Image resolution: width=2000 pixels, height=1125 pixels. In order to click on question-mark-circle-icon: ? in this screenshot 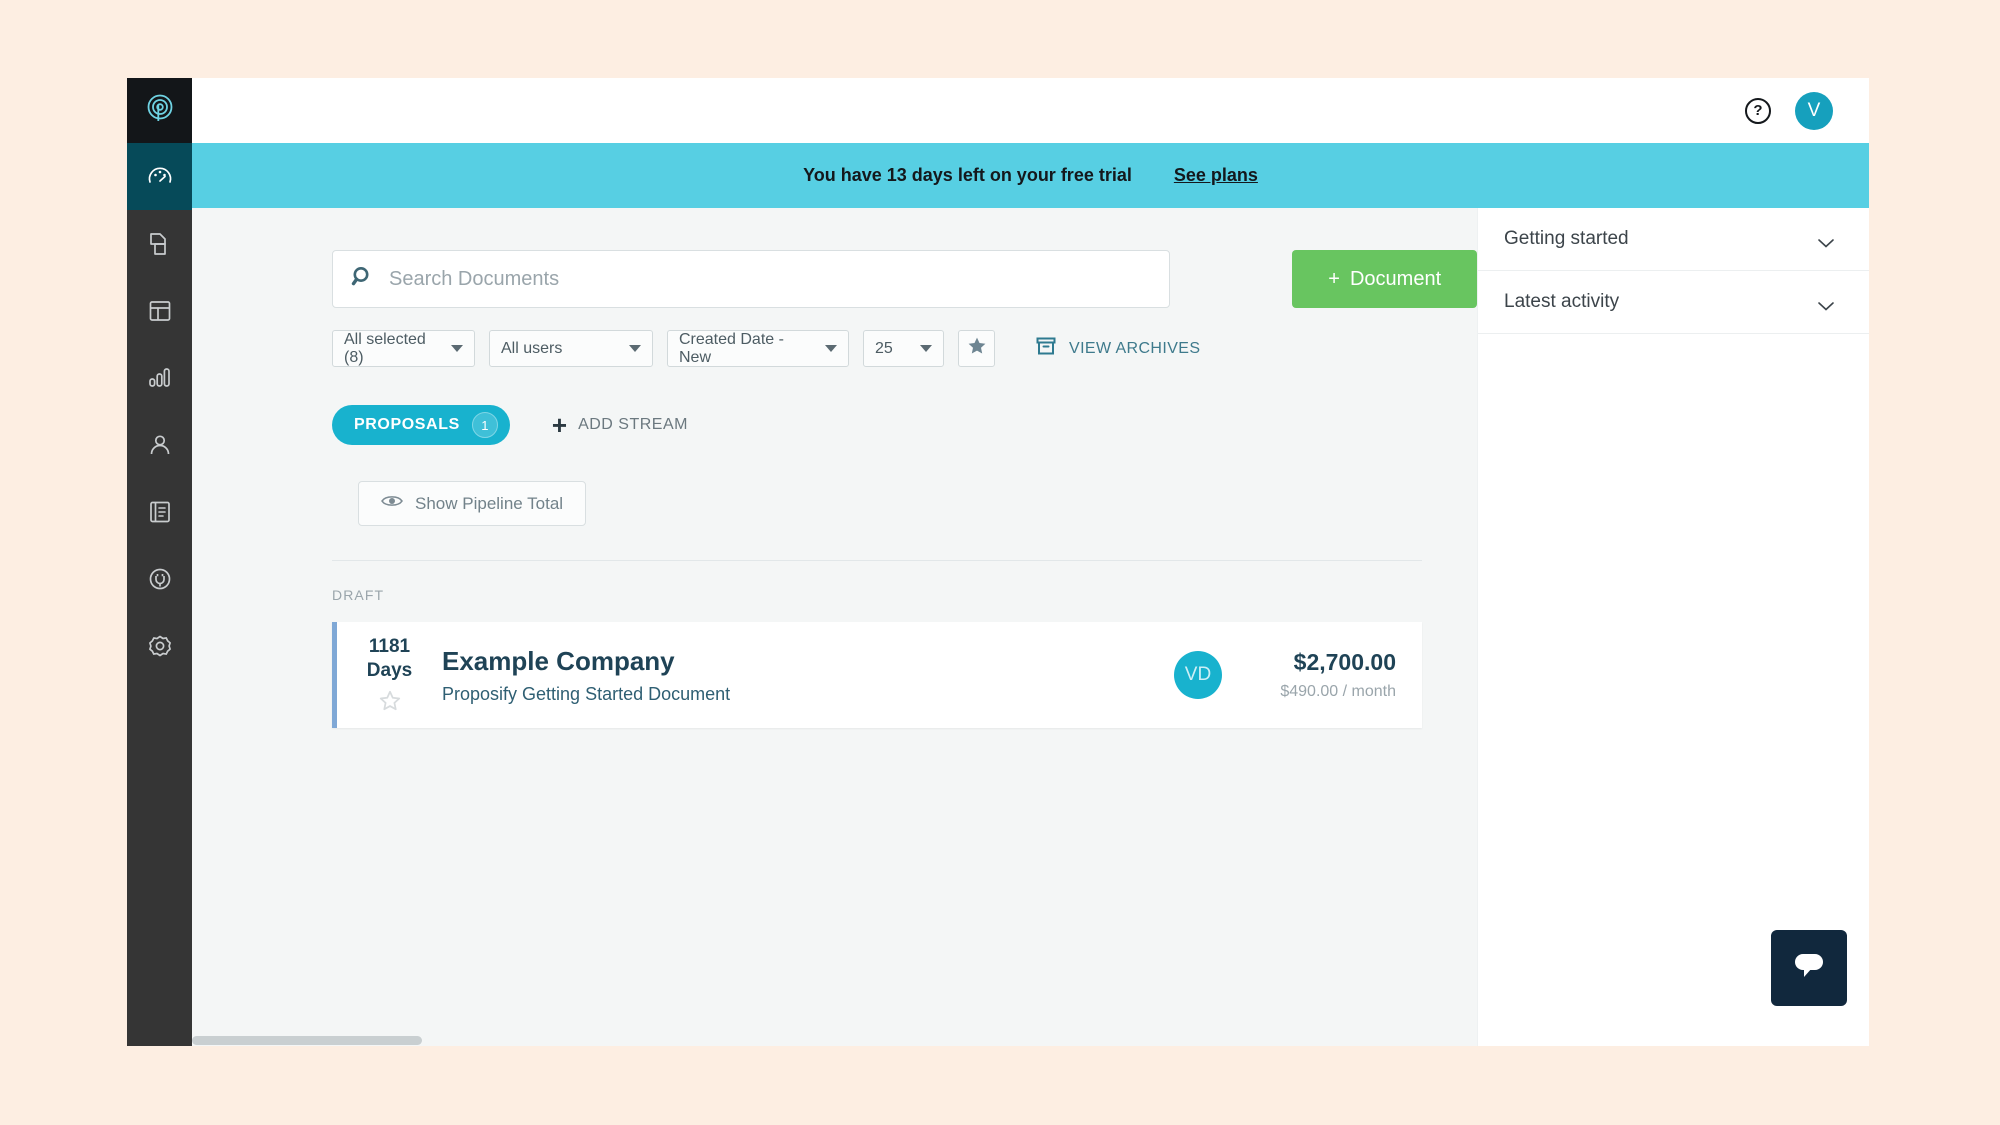, I will do `click(1758, 110)`.